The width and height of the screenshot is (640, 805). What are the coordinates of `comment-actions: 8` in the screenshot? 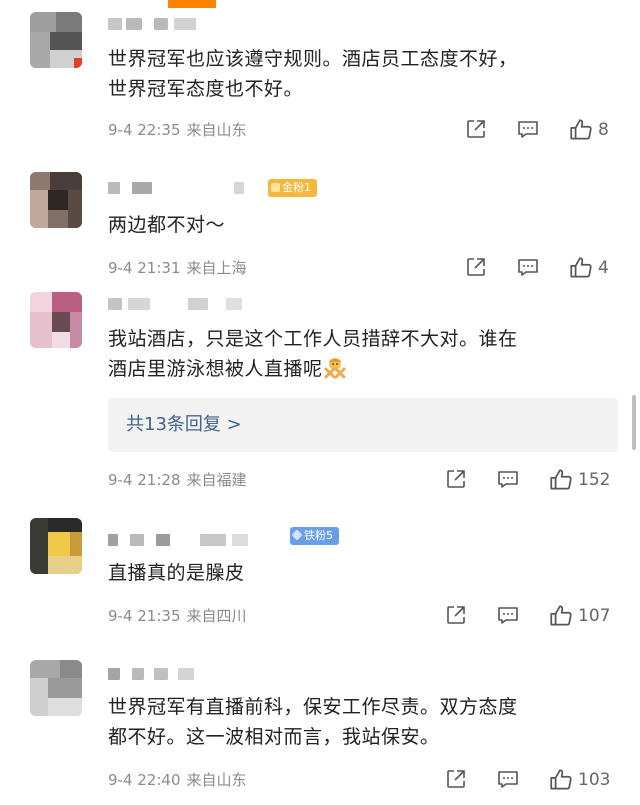 It's located at (540, 130).